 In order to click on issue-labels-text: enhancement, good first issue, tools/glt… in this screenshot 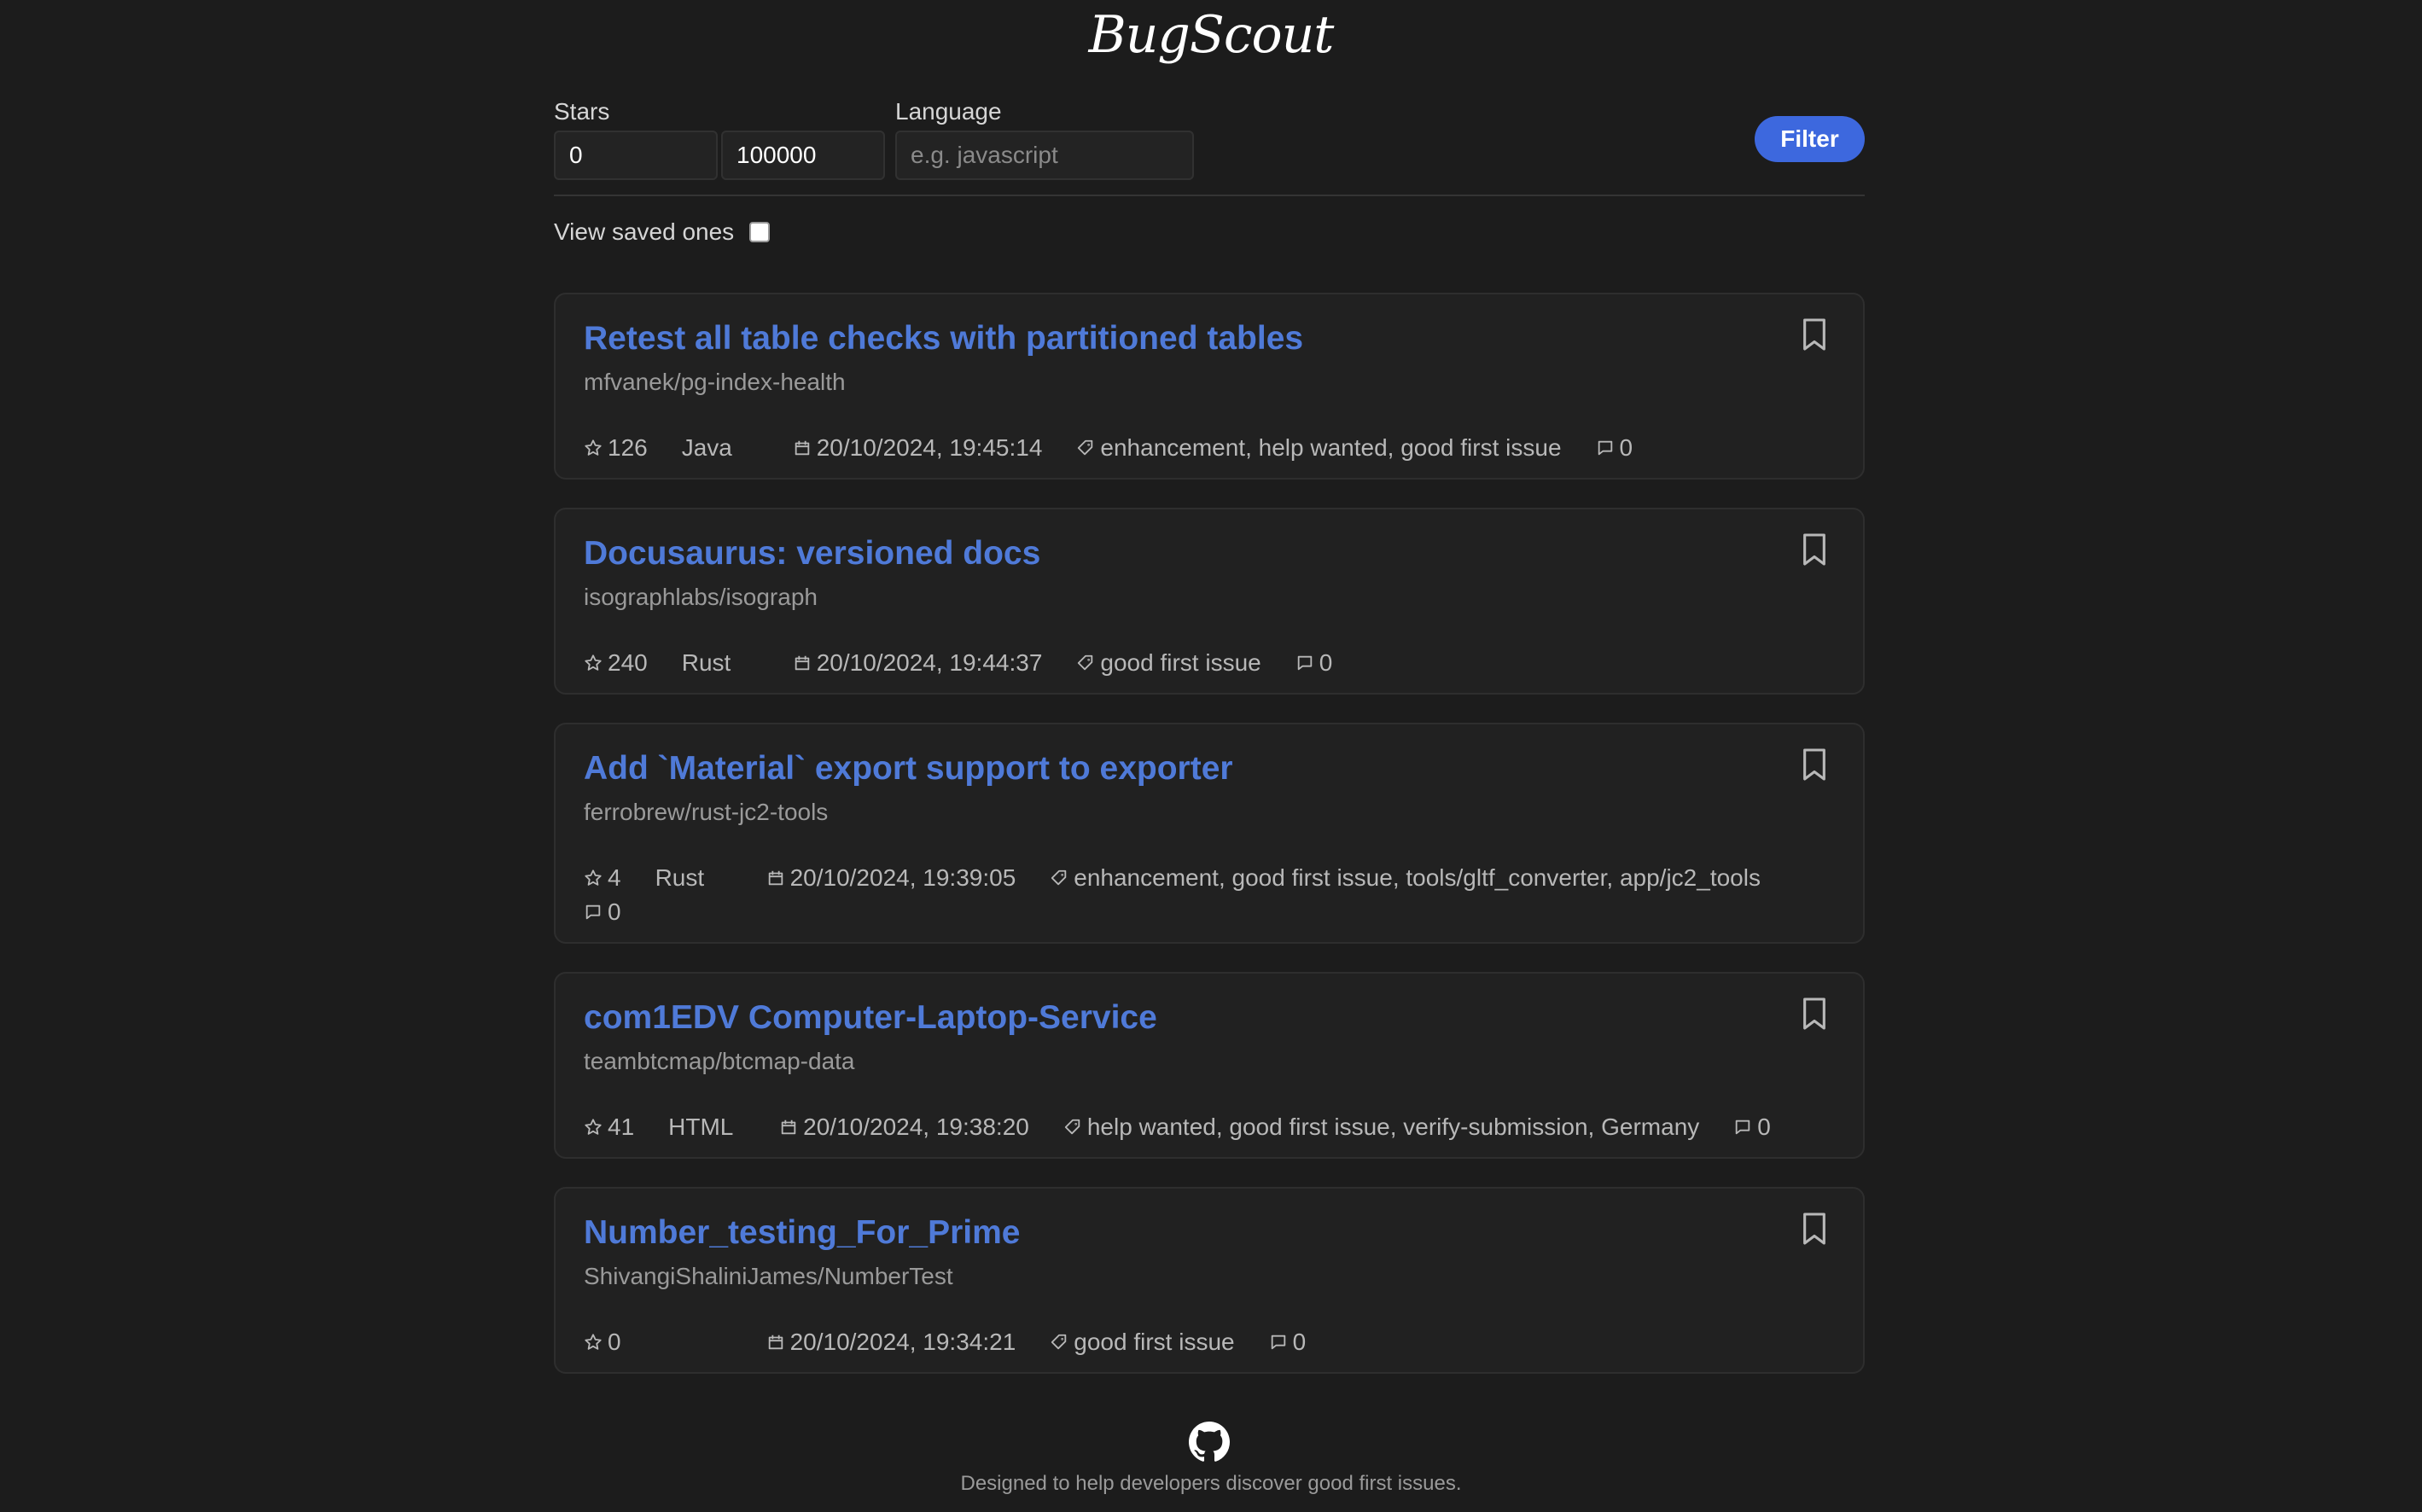, I will do `click(1418, 877)`.